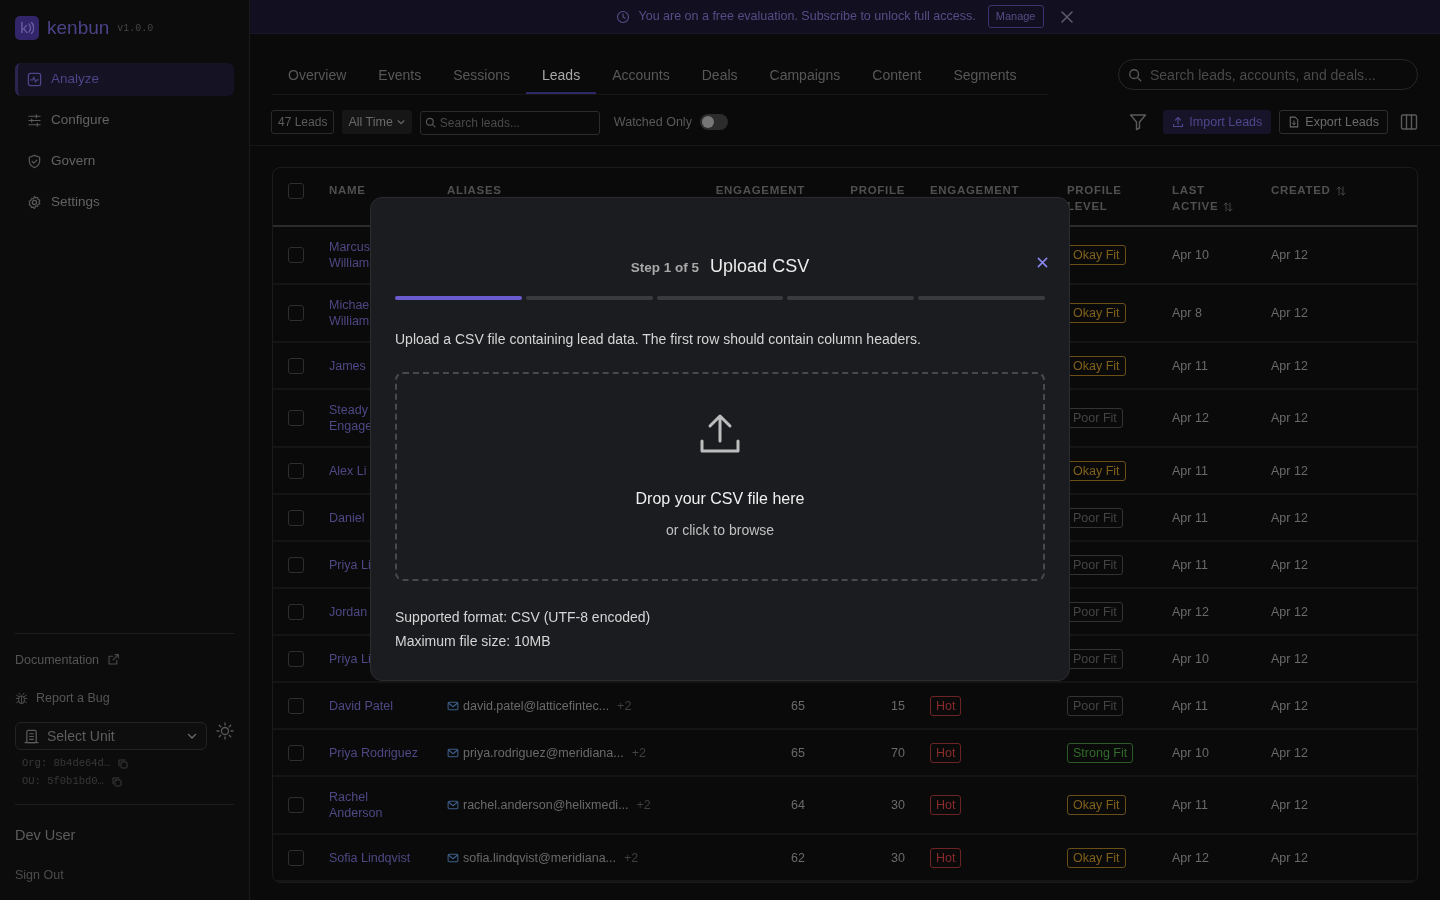  What do you see at coordinates (1015, 16) in the screenshot?
I see `manage-button: Manage` at bounding box center [1015, 16].